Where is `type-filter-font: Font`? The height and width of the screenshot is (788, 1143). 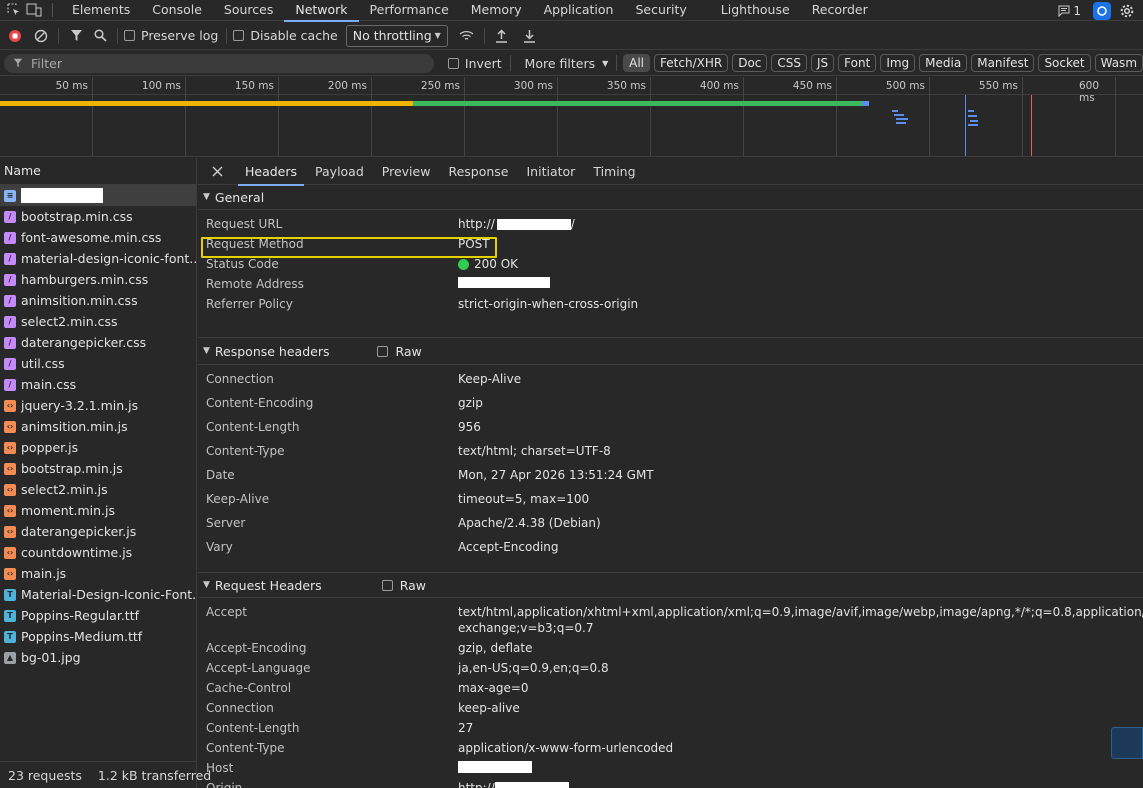
type-filter-font: Font is located at coordinates (857, 63).